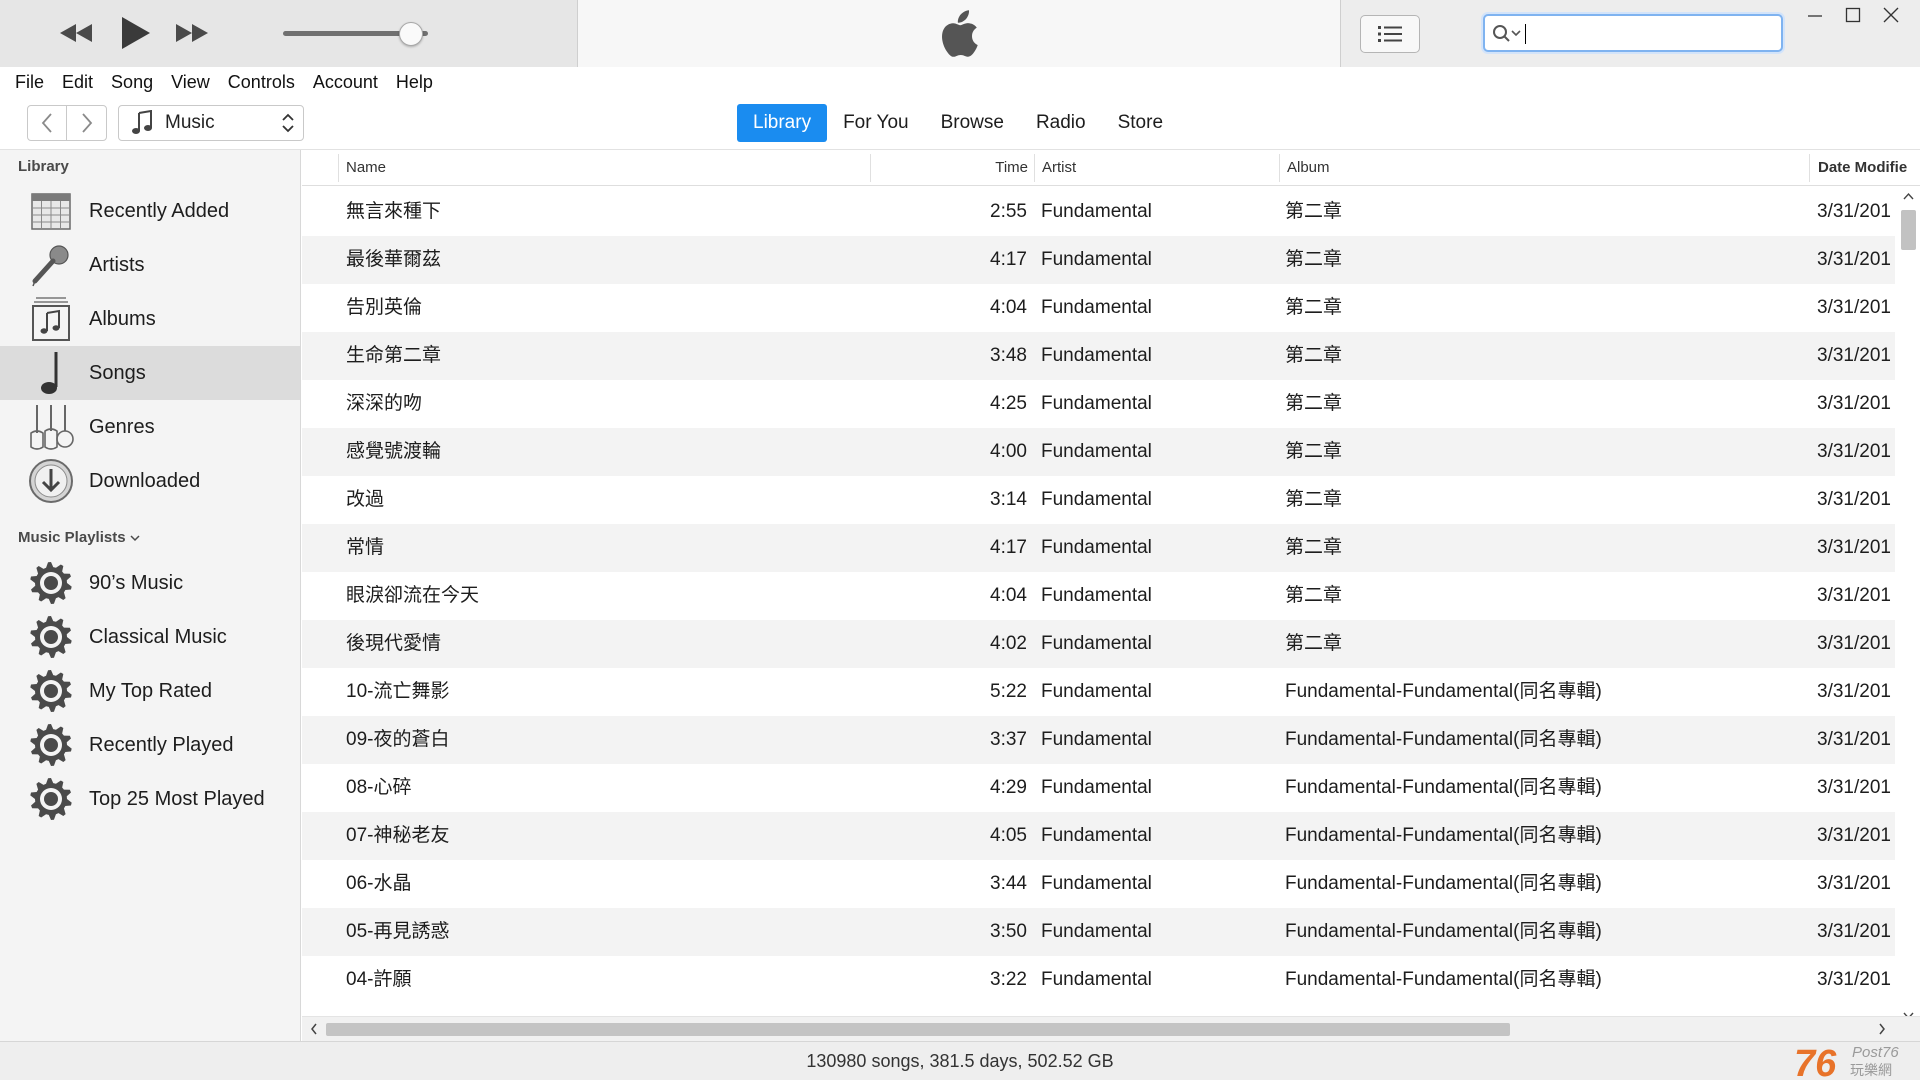 This screenshot has height=1080, width=1920. Describe the element at coordinates (1815, 15) in the screenshot. I see `minimize-button` at that location.